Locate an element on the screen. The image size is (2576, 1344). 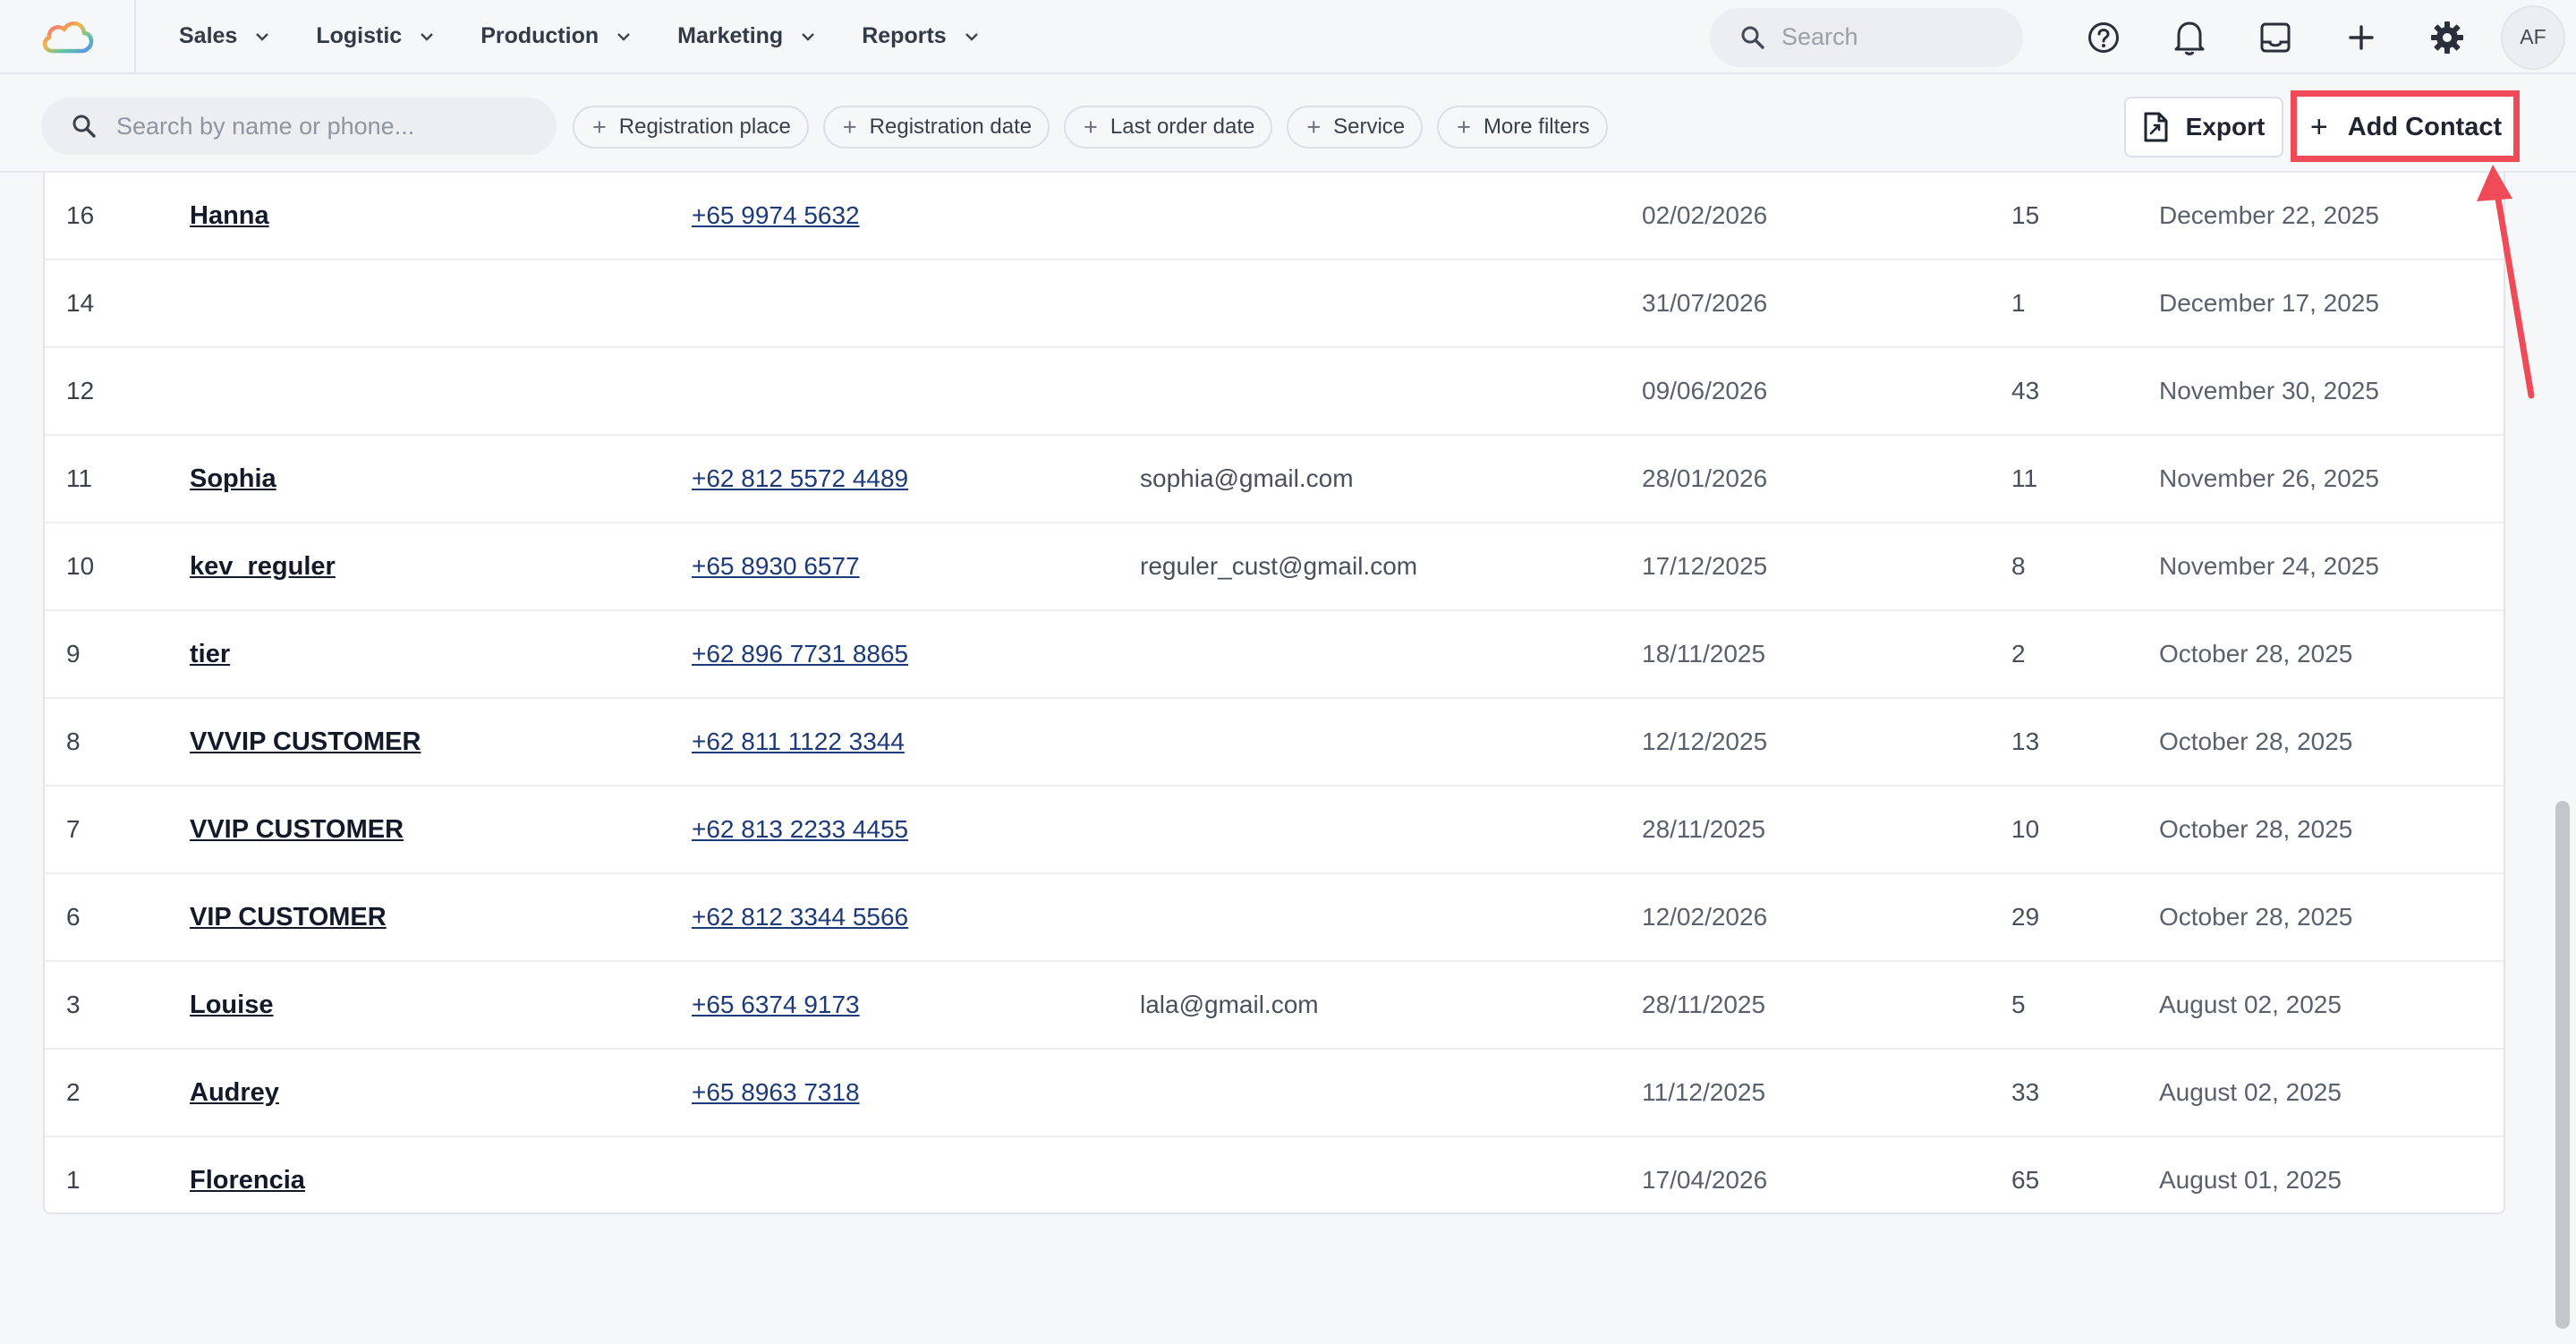
global-search is located at coordinates (1866, 37).